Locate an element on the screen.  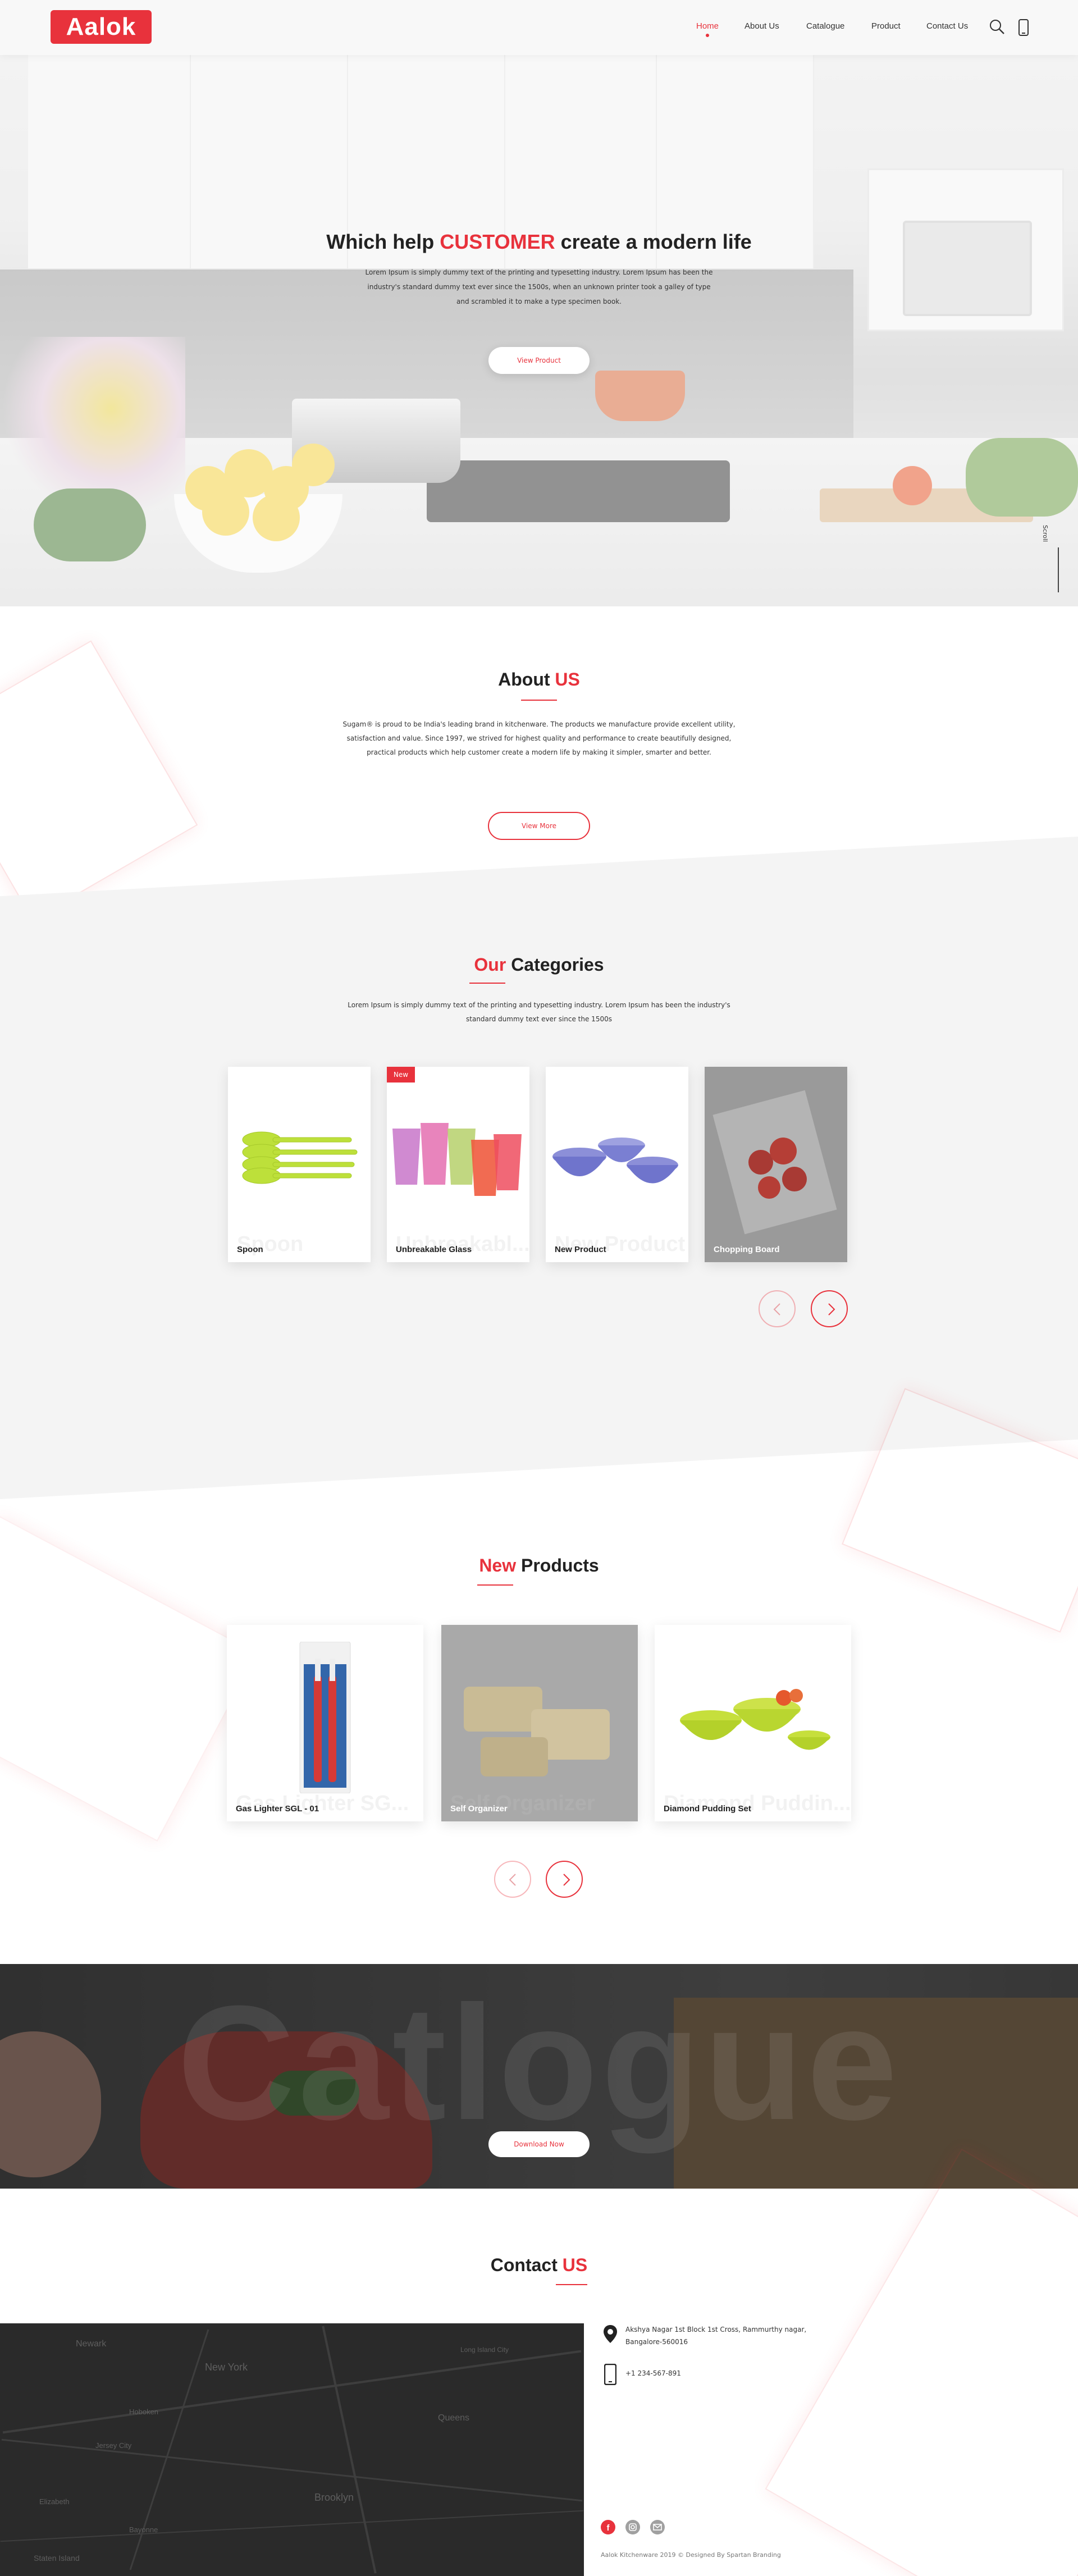
card-label: Gas Lighter SGL - 01 is located at coordinates (277, 1809).